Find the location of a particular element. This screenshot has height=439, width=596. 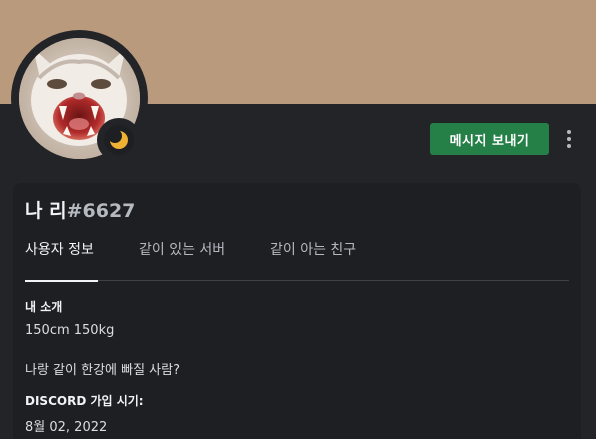

tab-user-info: 사용자 정보 is located at coordinates (61, 260).